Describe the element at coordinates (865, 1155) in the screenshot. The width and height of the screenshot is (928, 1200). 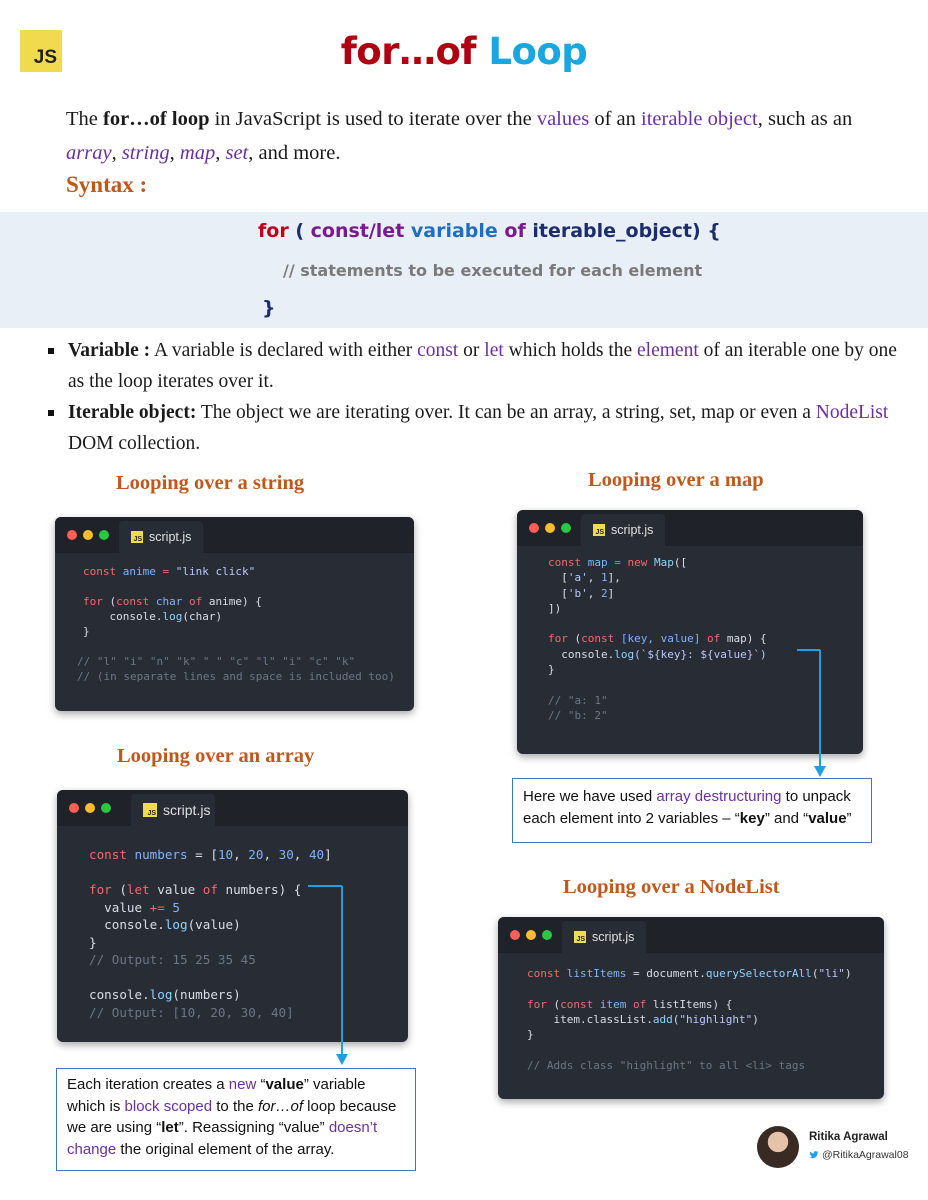
I see `author-handle: @RitikaAgrawal08` at that location.